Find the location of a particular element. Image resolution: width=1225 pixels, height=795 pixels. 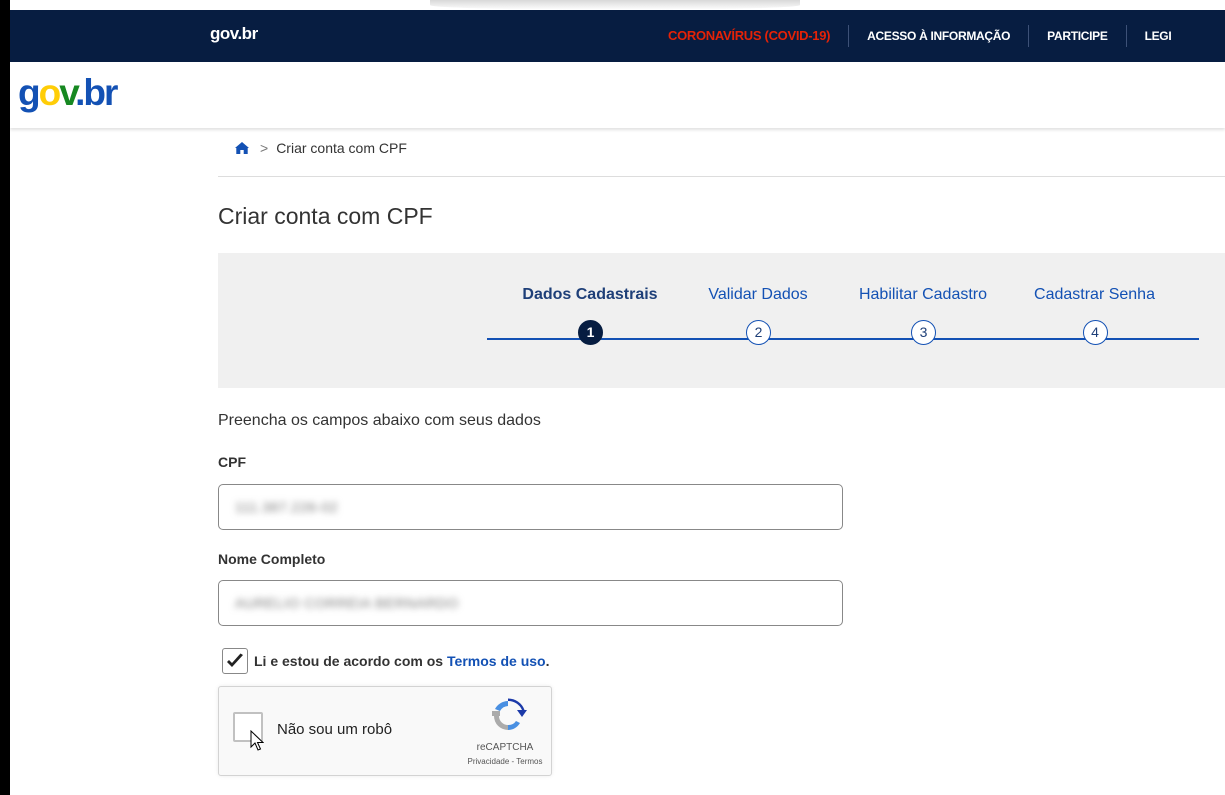

frame-left-edge is located at coordinates (5, 397).